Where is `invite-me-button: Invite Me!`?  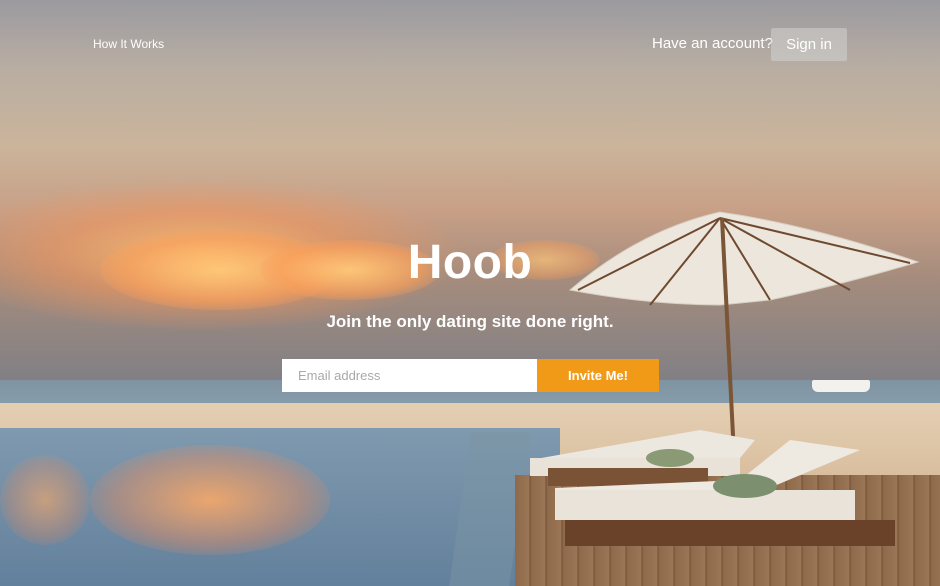 invite-me-button: Invite Me! is located at coordinates (598, 375).